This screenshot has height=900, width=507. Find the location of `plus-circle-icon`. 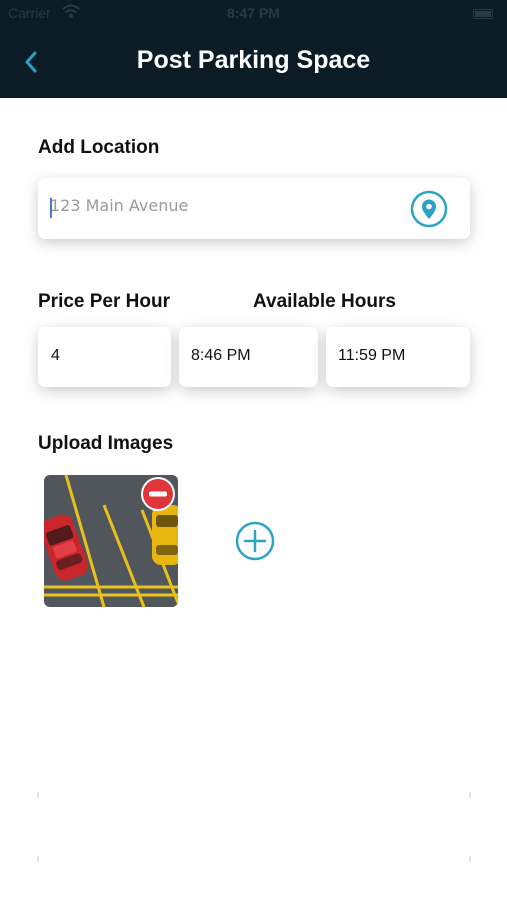

plus-circle-icon is located at coordinates (255, 541).